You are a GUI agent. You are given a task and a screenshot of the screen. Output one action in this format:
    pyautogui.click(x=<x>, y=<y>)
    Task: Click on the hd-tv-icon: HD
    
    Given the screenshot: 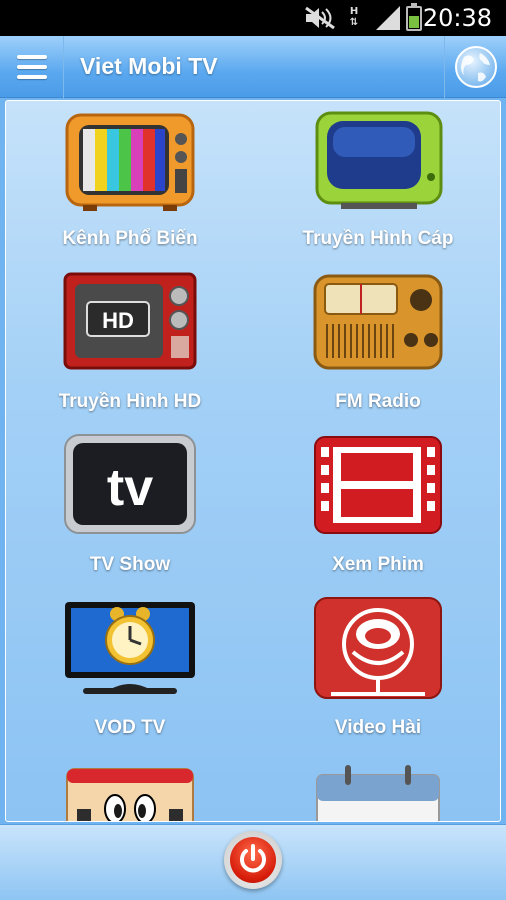 What is the action you would take?
    pyautogui.click(x=130, y=321)
    